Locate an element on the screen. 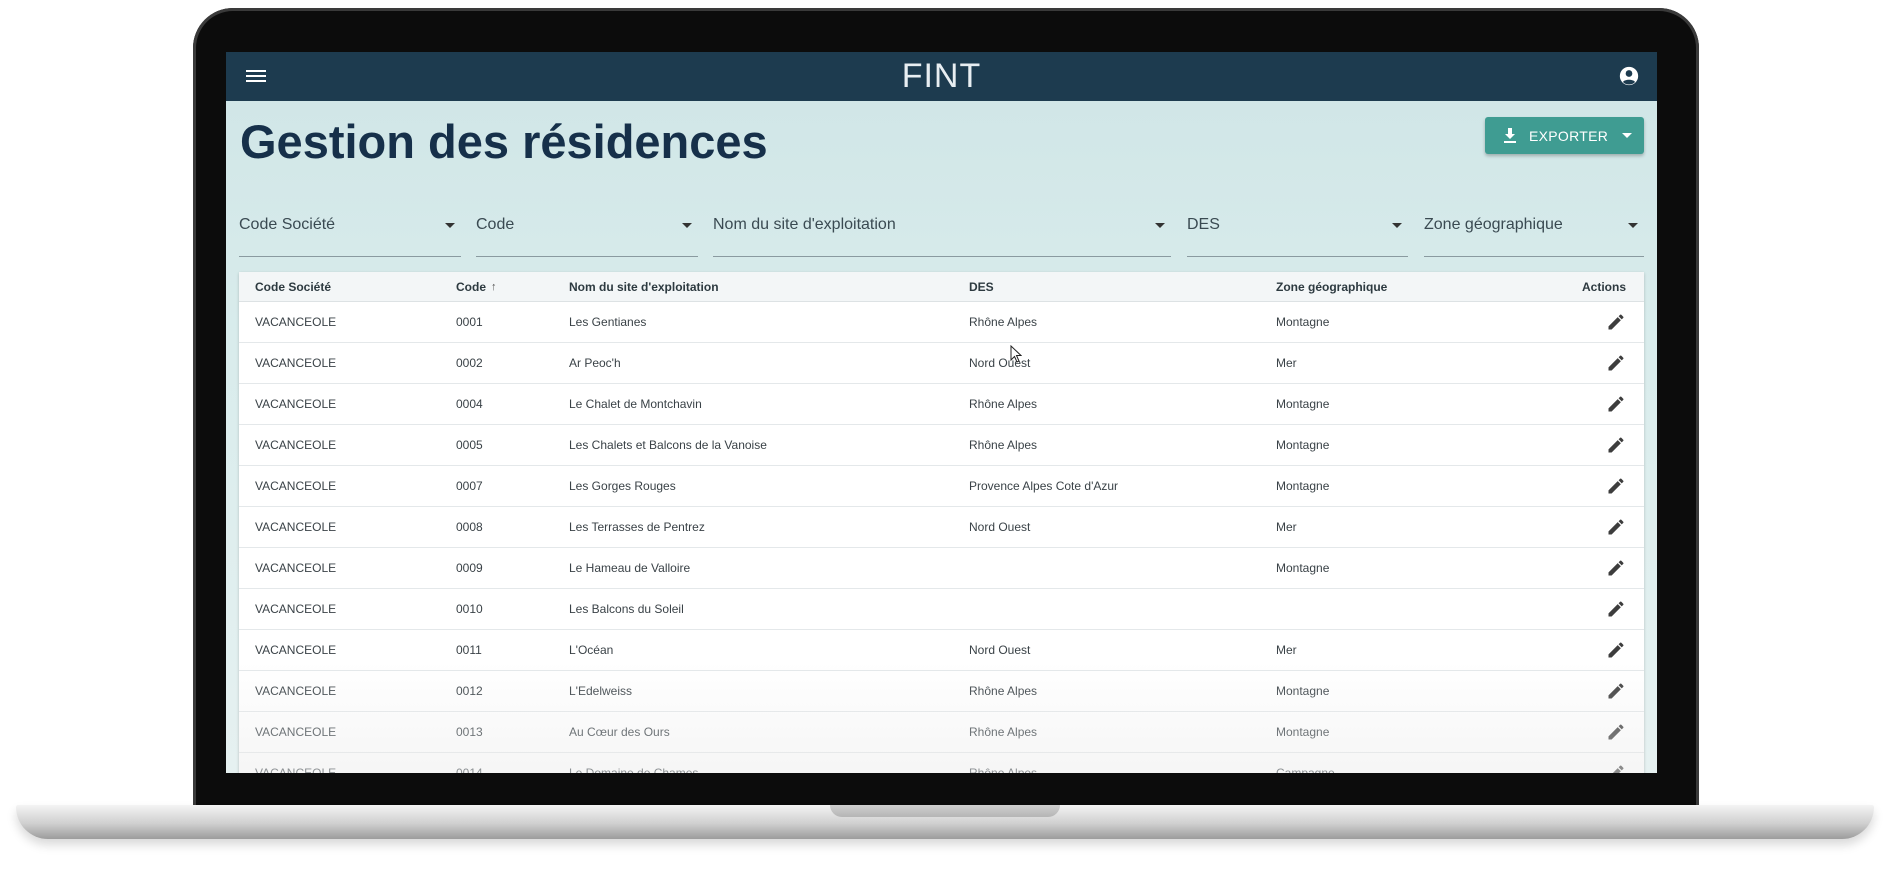 Image resolution: width=1890 pixels, height=876 pixels. cell-code: 0011 is located at coordinates (469, 650).